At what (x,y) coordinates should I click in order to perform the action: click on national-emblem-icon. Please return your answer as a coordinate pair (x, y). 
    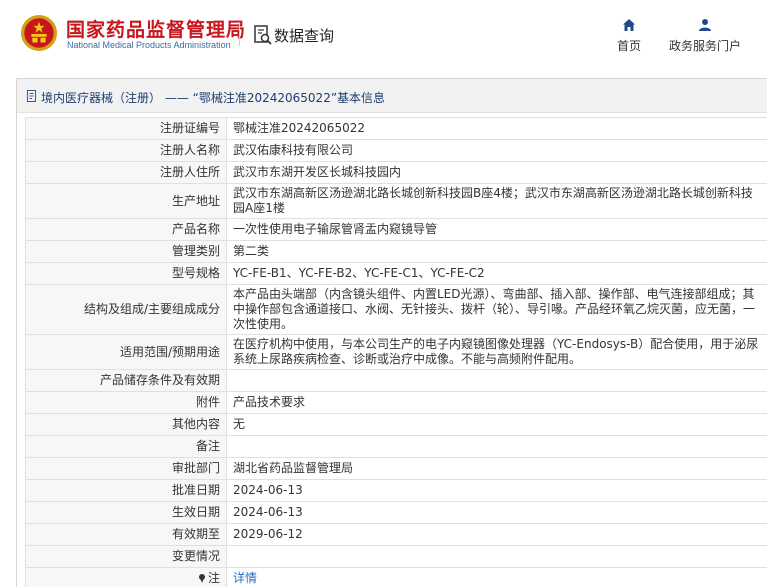
    Looking at the image, I should click on (39, 33).